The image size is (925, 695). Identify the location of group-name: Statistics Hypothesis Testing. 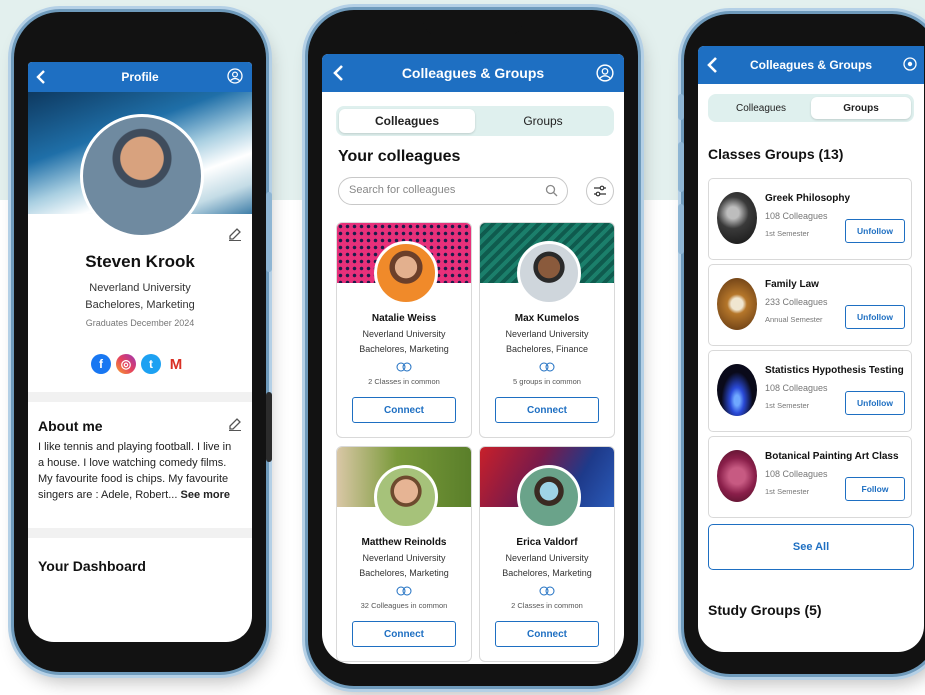
(834, 370).